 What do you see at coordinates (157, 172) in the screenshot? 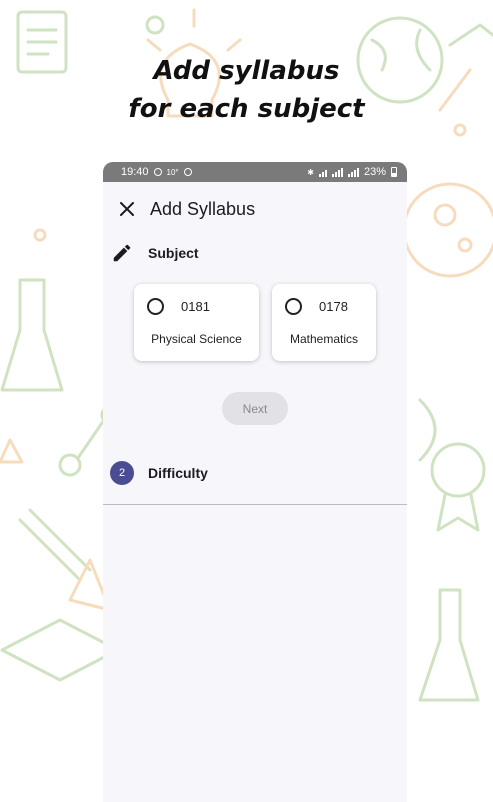
I see `messenger-icon` at bounding box center [157, 172].